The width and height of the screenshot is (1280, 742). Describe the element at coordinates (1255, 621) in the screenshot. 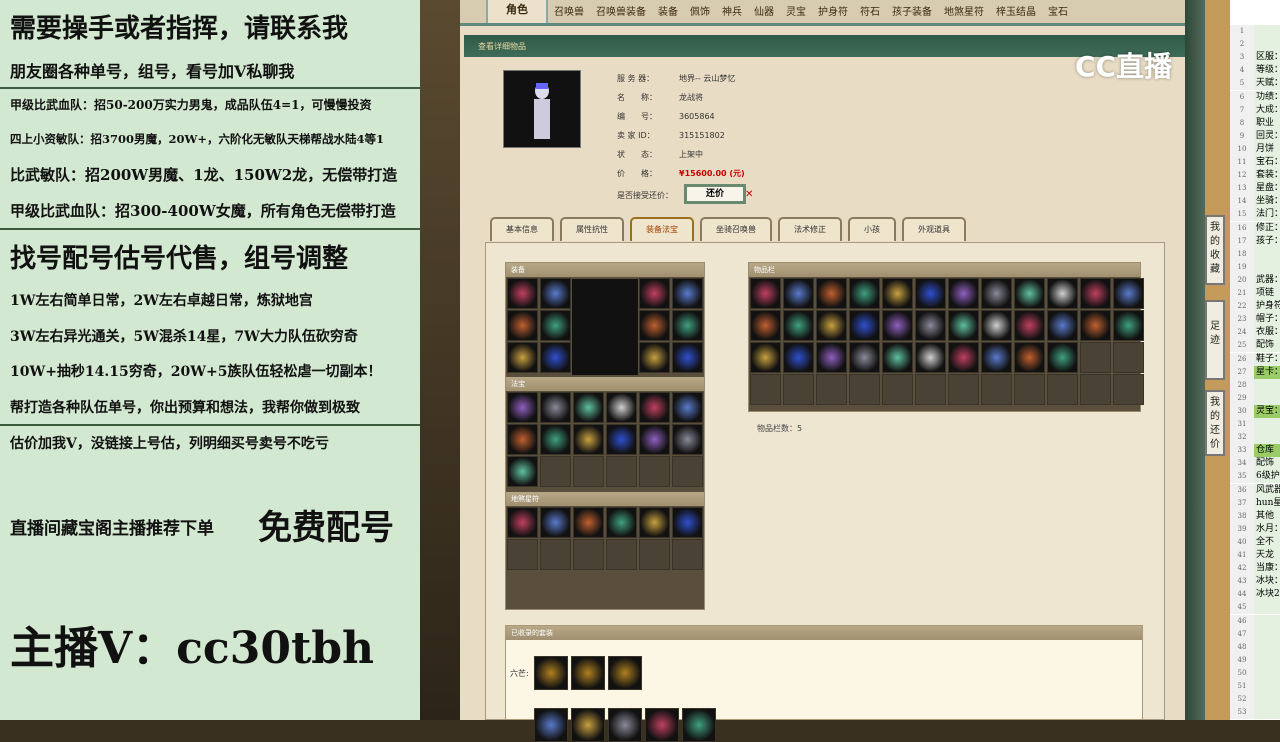

I see `sheet-row: 46` at that location.